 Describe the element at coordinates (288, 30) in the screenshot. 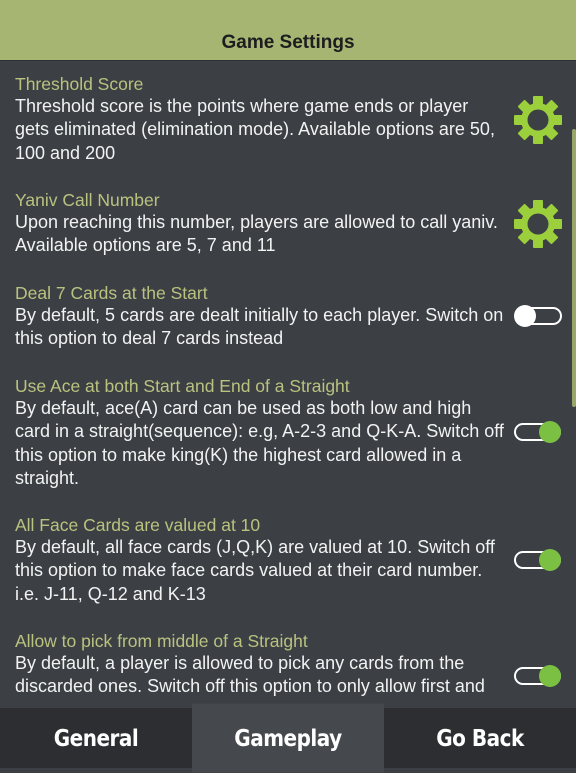

I see `header-bar: Game Settings` at that location.